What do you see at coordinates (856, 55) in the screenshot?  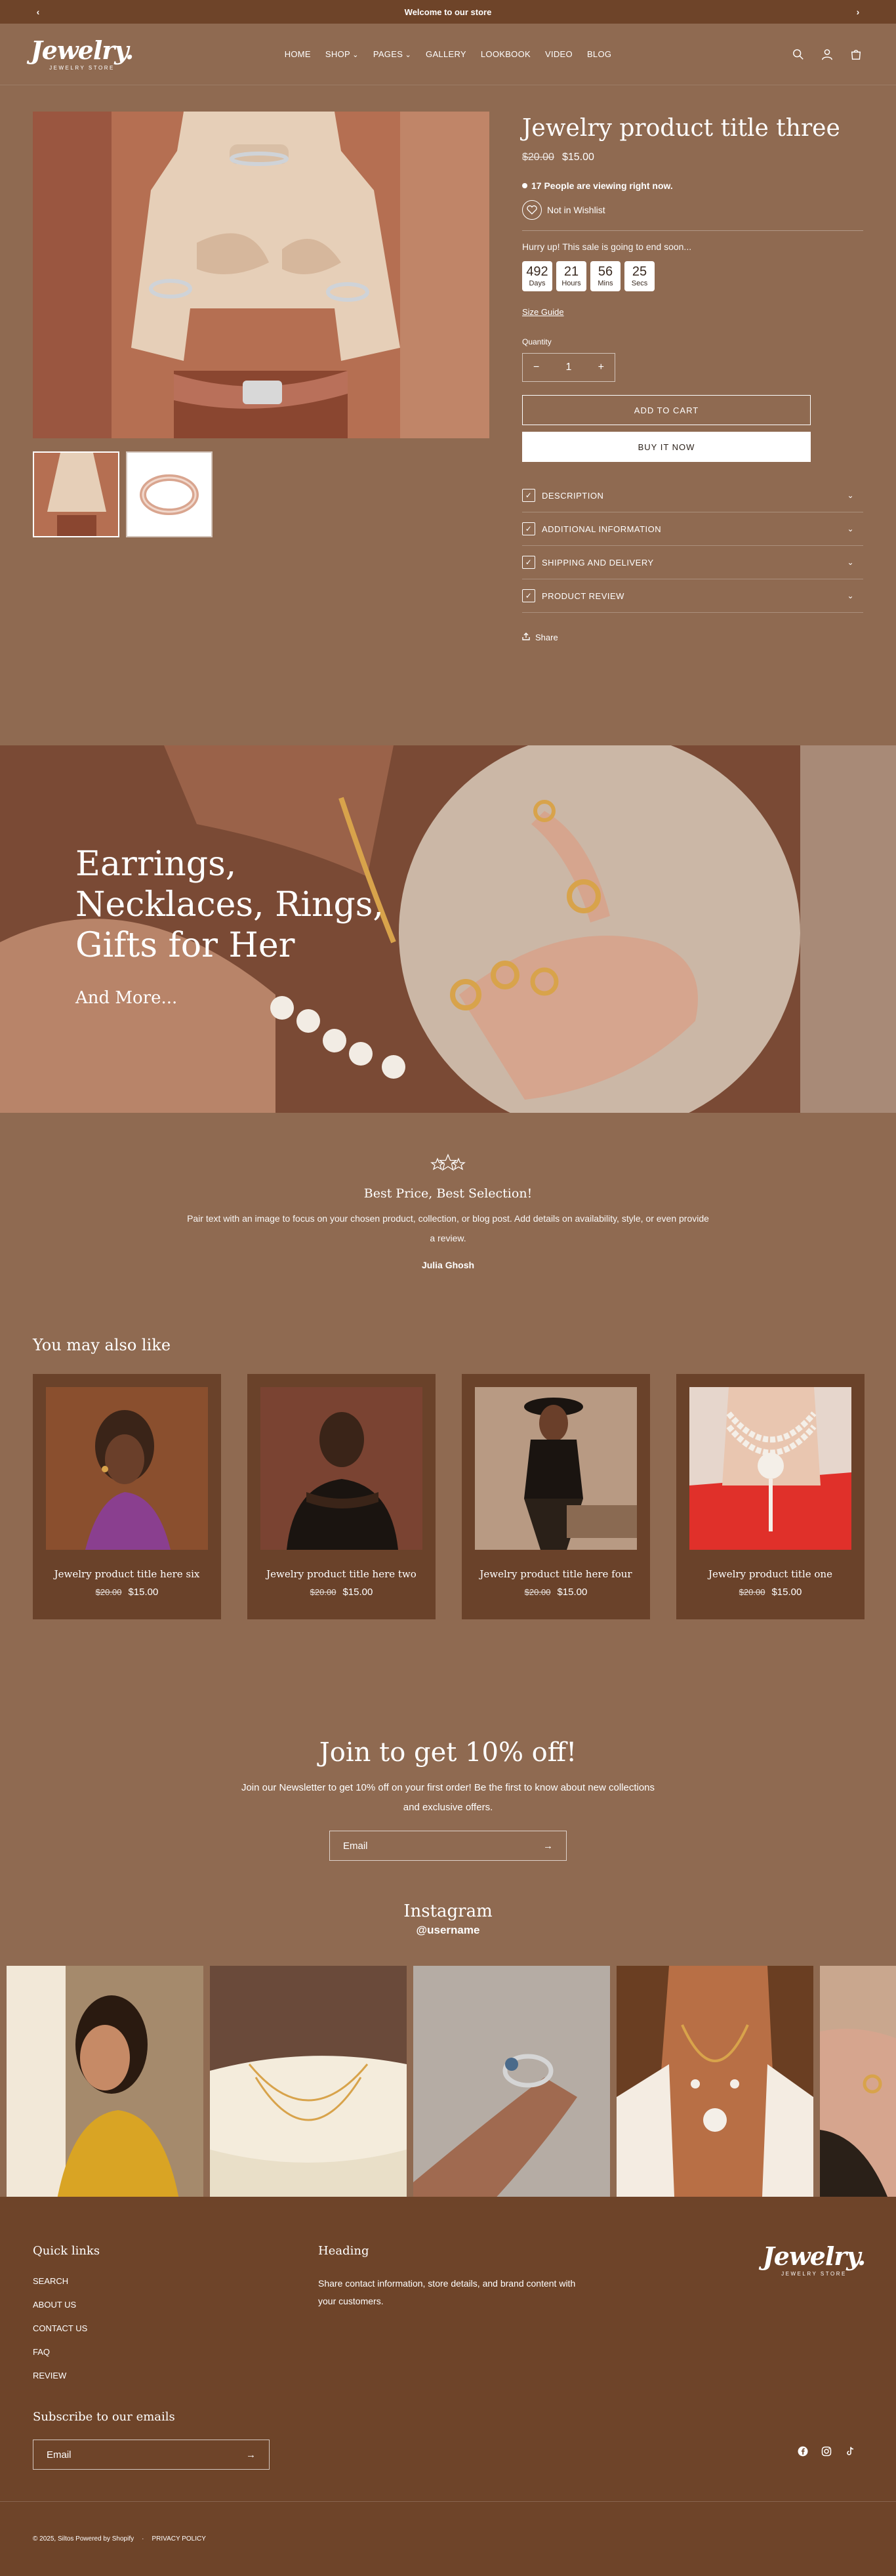 I see `cart-icon` at bounding box center [856, 55].